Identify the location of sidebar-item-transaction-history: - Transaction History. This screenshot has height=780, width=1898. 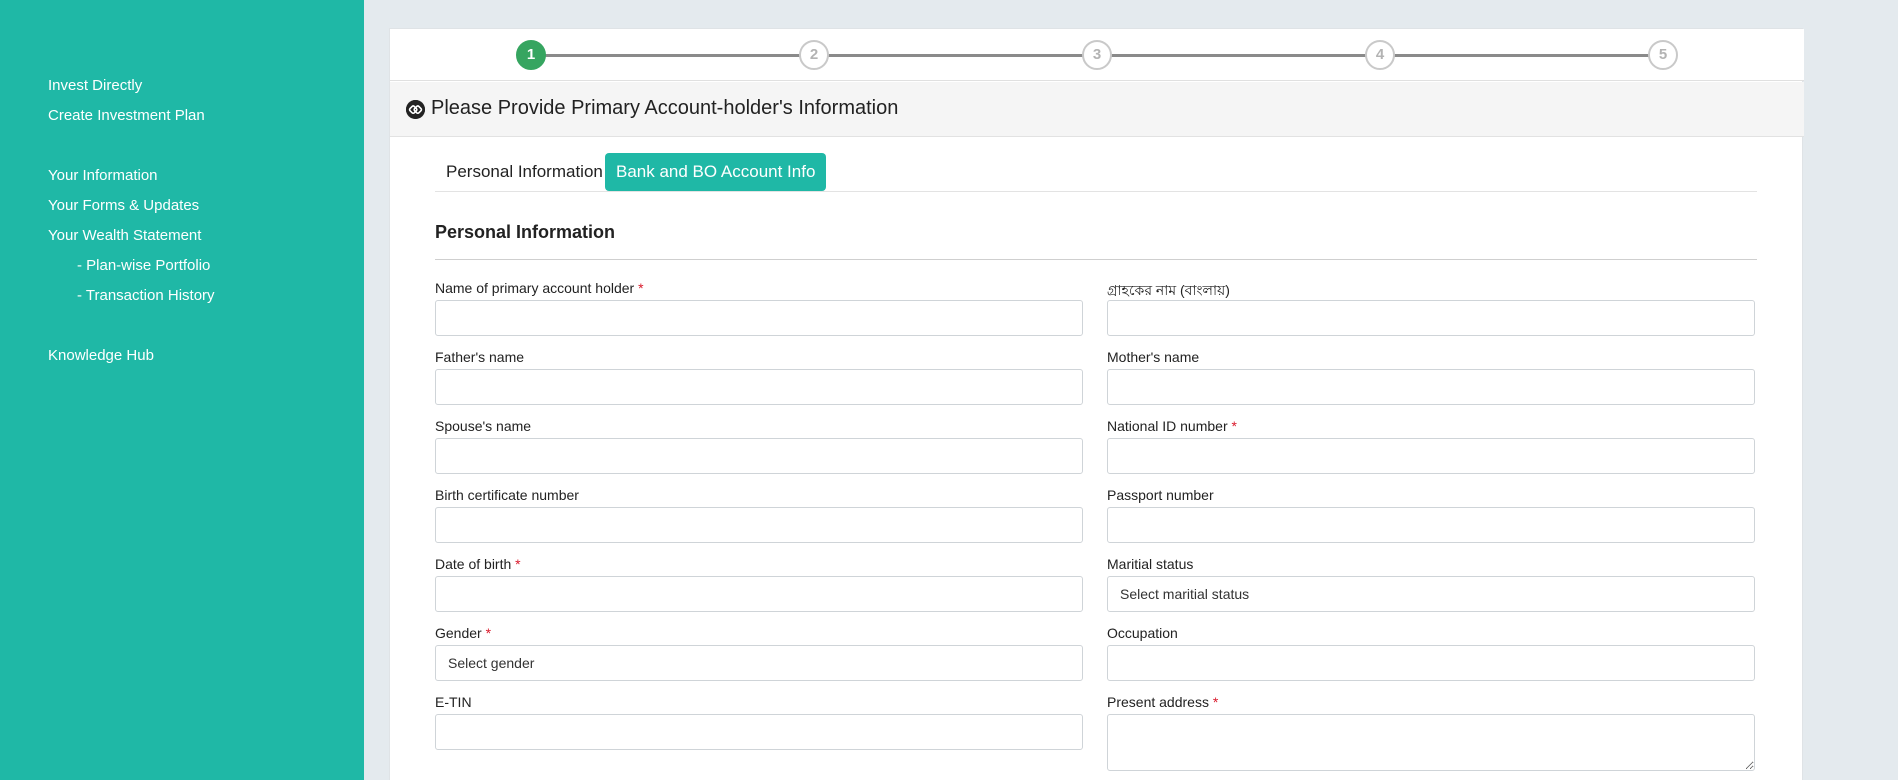
(146, 295).